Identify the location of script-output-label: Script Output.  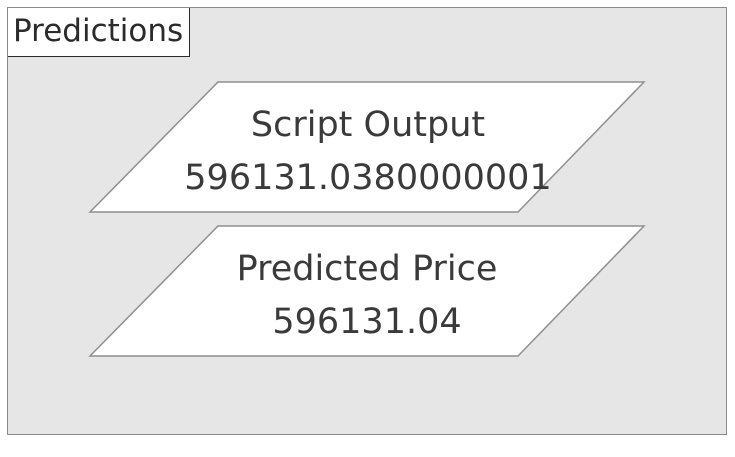
(368, 125).